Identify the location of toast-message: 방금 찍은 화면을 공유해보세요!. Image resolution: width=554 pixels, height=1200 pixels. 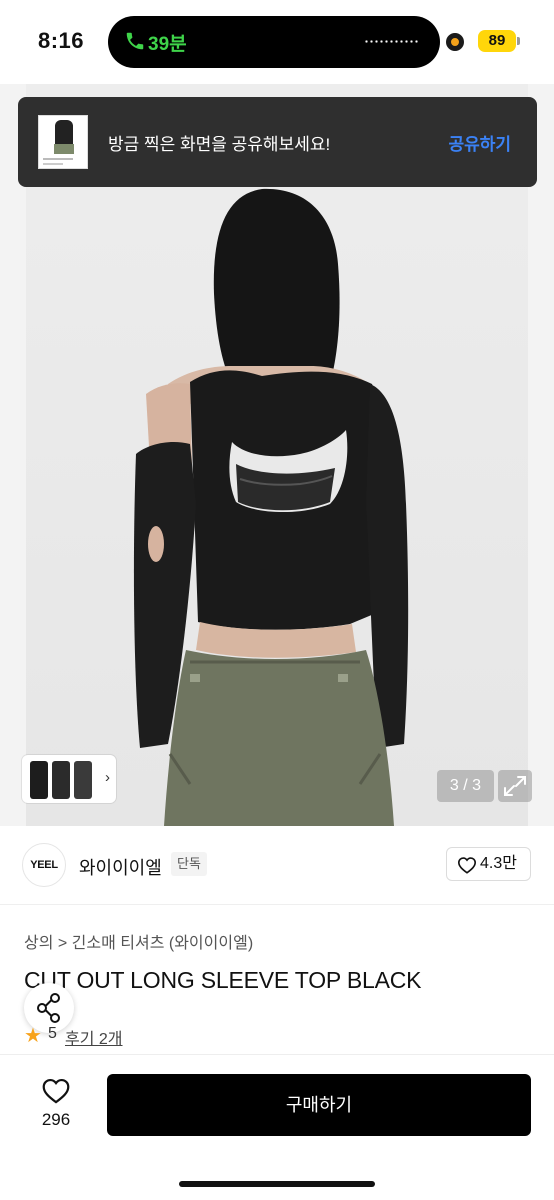
(219, 144).